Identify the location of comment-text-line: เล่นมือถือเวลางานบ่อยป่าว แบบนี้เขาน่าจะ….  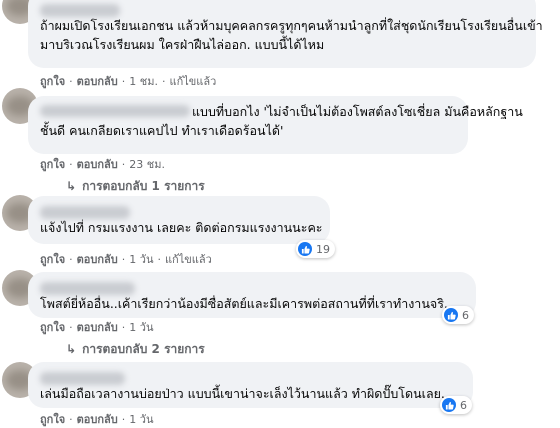
(244, 393).